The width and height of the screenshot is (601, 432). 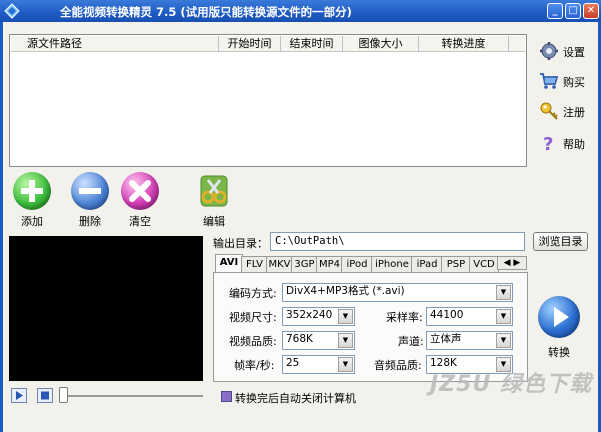 I want to click on title-bar: 全能视频转换精灵 7.5 (试用版只能转换源文件的一部分) _ □ ✕, so click(x=300, y=11).